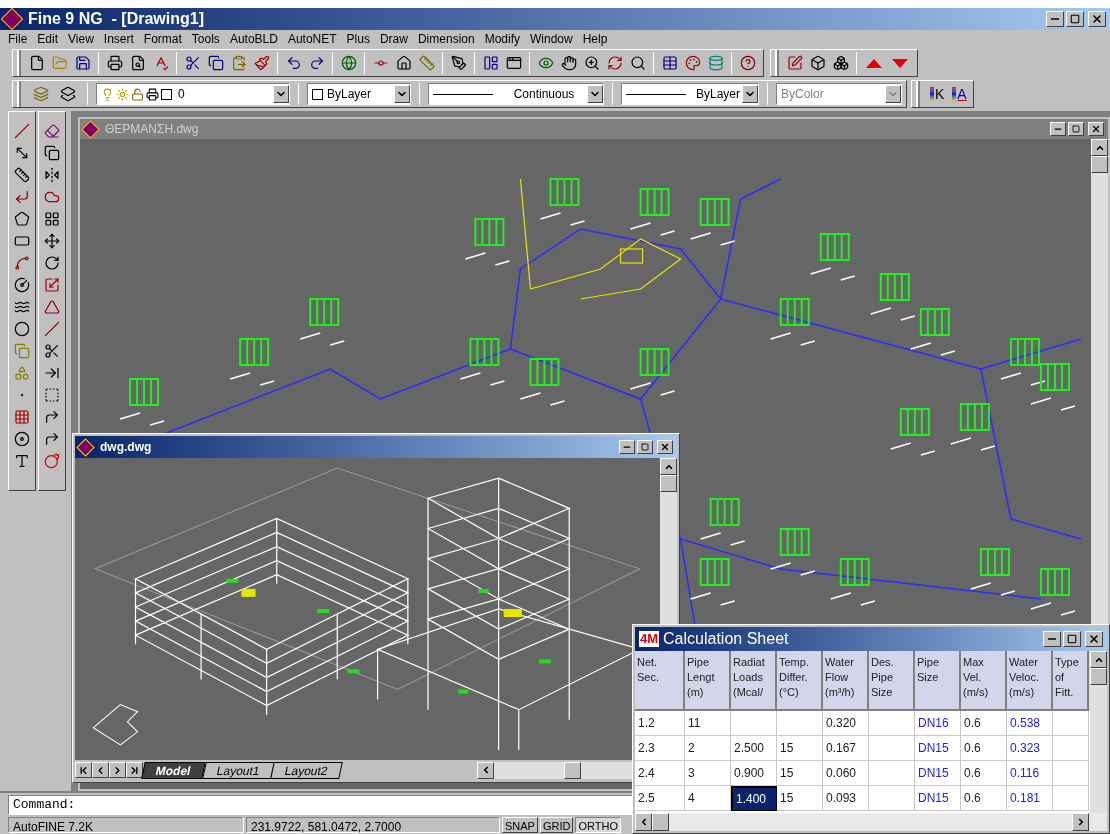 The height and width of the screenshot is (834, 1110). Describe the element at coordinates (1030, 773) in the screenshot. I see `table-cell: 0.116` at that location.